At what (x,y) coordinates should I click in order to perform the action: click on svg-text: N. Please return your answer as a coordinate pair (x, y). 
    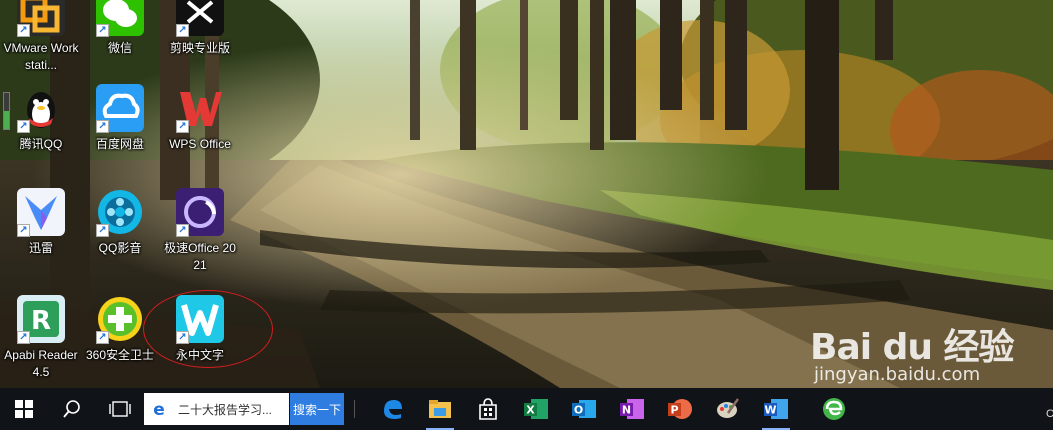
    Looking at the image, I should click on (626, 410).